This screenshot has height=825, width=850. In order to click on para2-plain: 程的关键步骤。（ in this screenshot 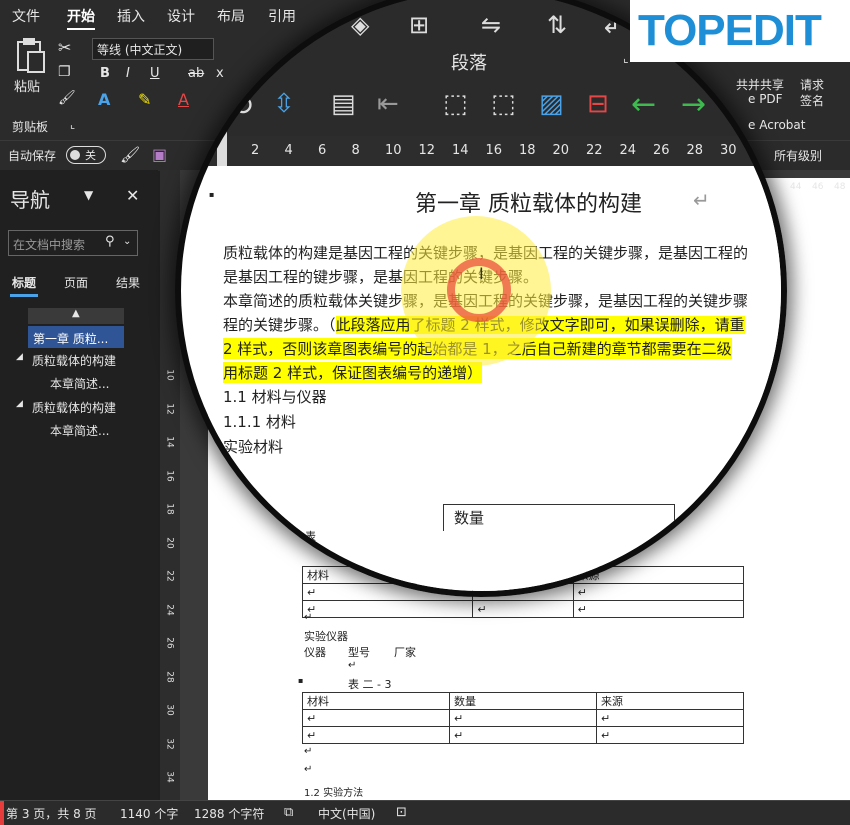, I will do `click(279, 325)`.